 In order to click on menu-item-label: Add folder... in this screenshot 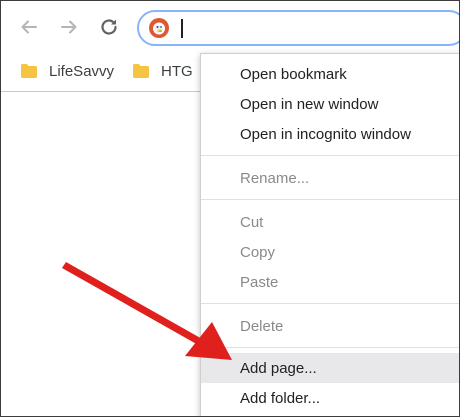, I will do `click(280, 398)`.